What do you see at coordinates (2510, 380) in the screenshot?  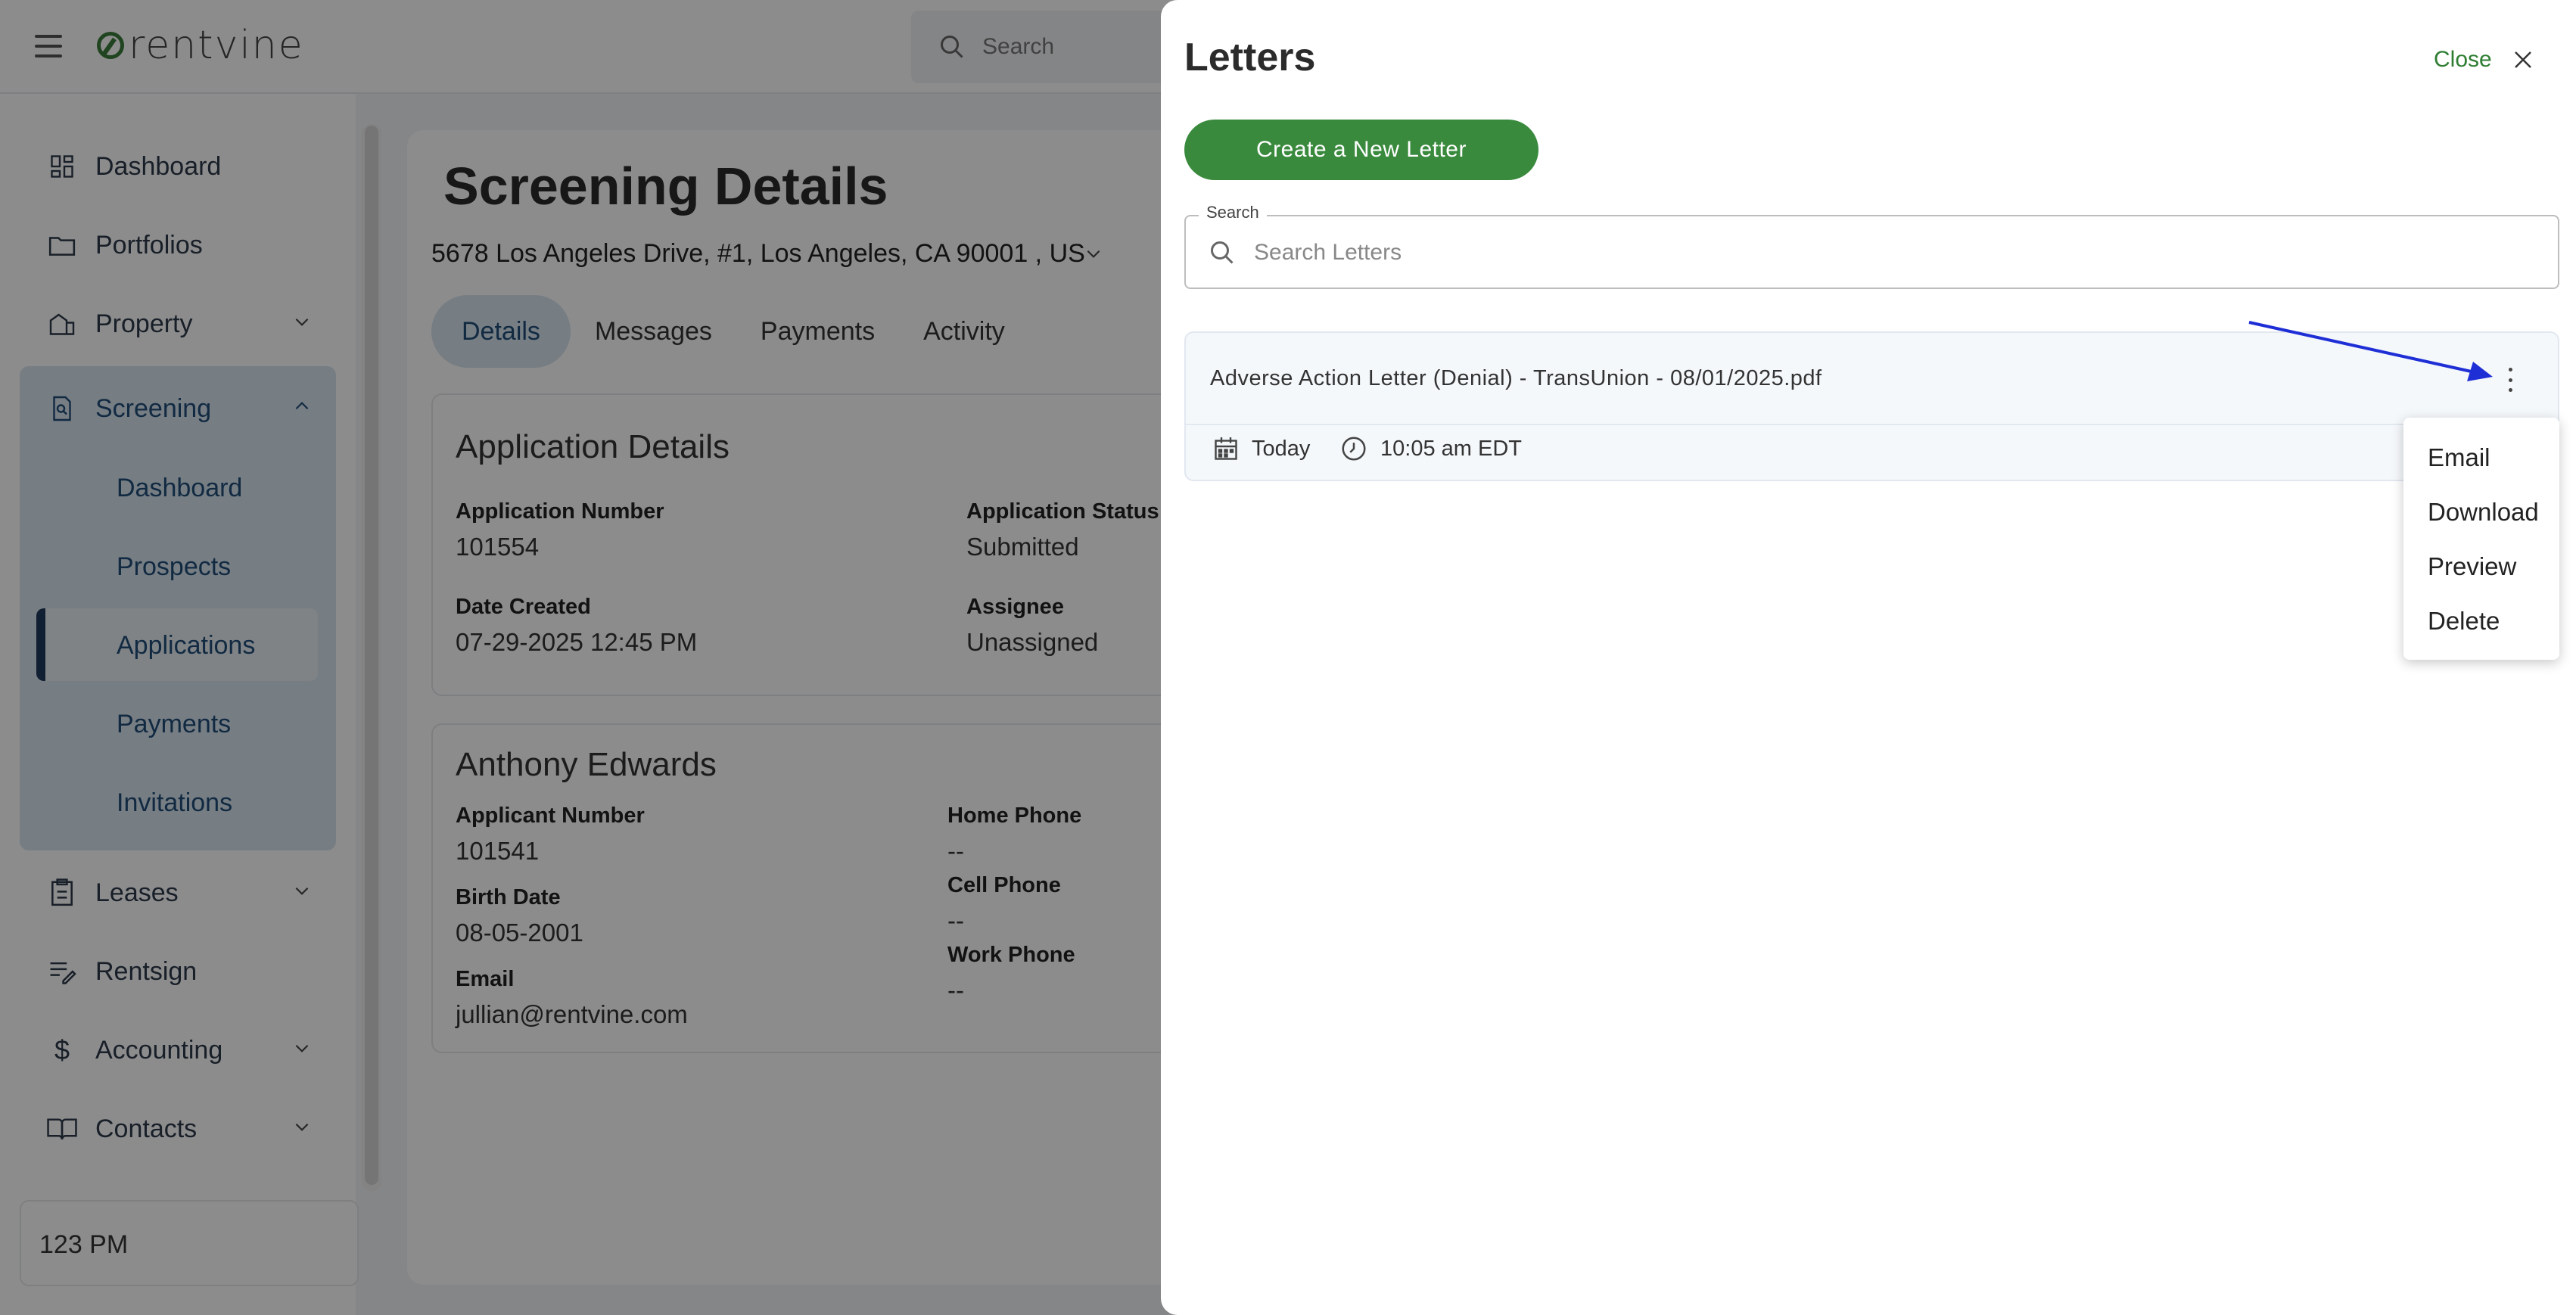 I see `more-options-icon` at bounding box center [2510, 380].